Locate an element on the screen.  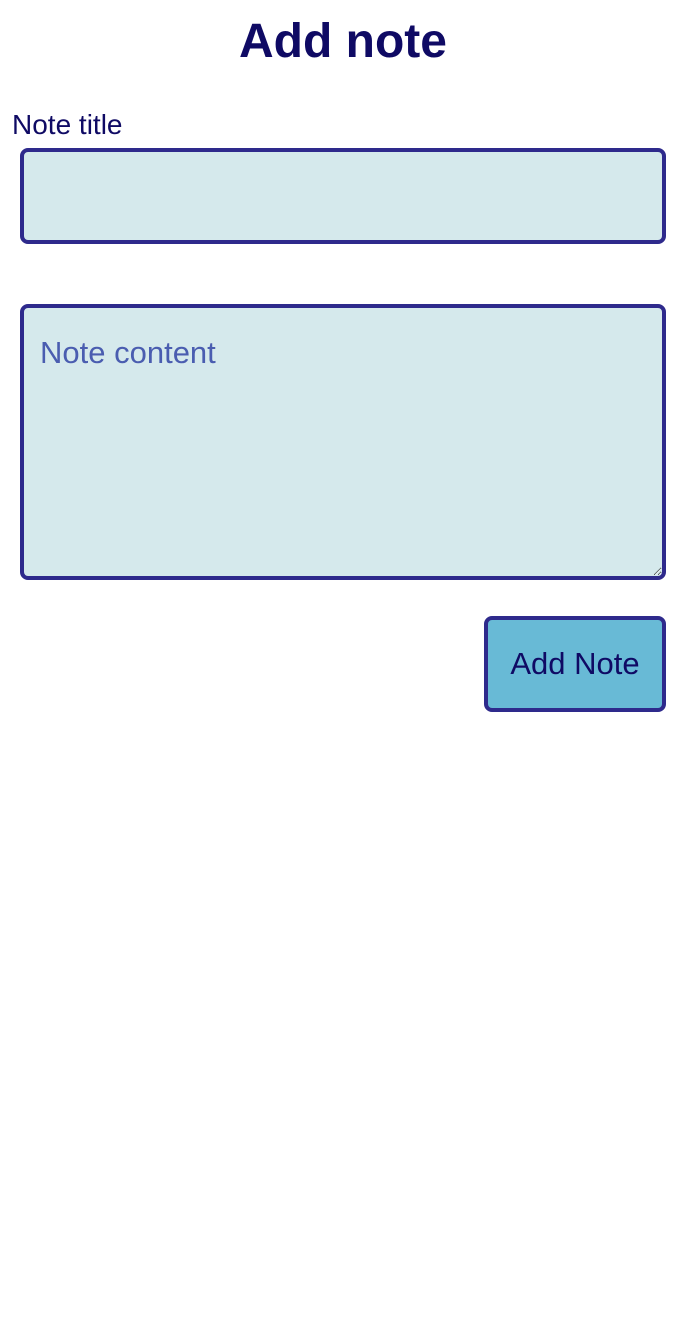
note-title-input is located at coordinates (343, 196).